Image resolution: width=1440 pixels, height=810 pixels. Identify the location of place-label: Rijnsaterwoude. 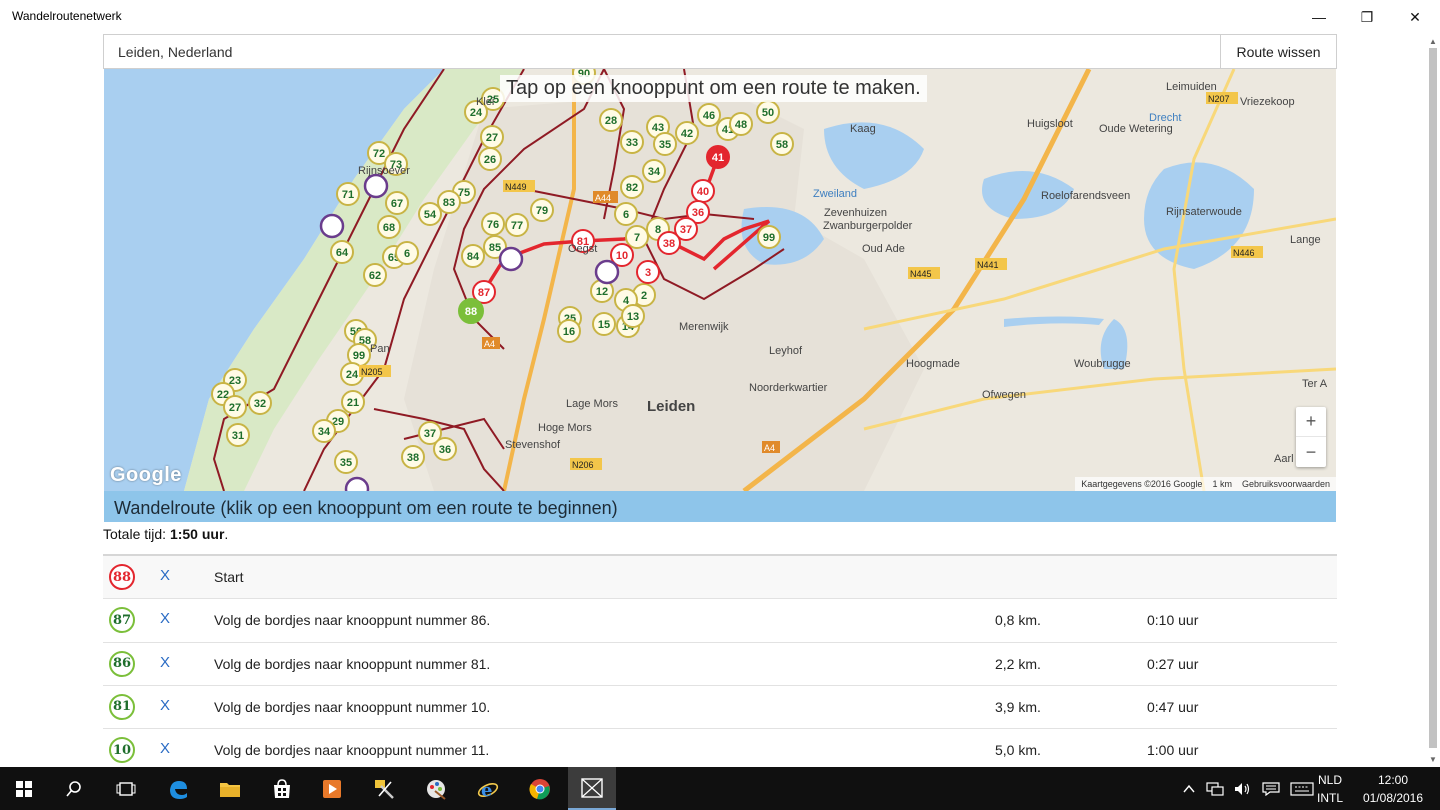
(1204, 212).